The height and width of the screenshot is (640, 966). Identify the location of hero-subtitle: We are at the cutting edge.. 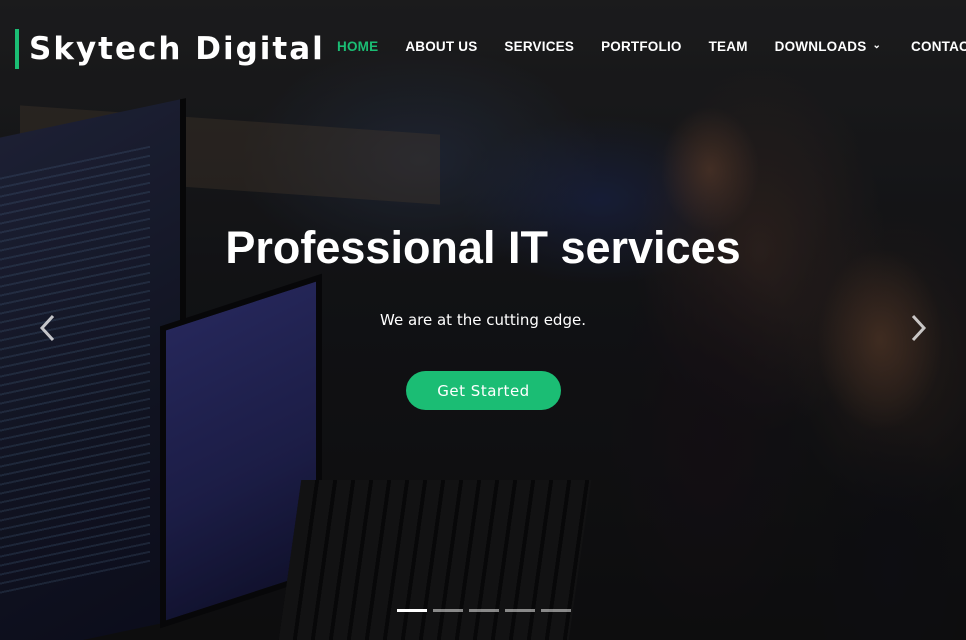
(483, 320).